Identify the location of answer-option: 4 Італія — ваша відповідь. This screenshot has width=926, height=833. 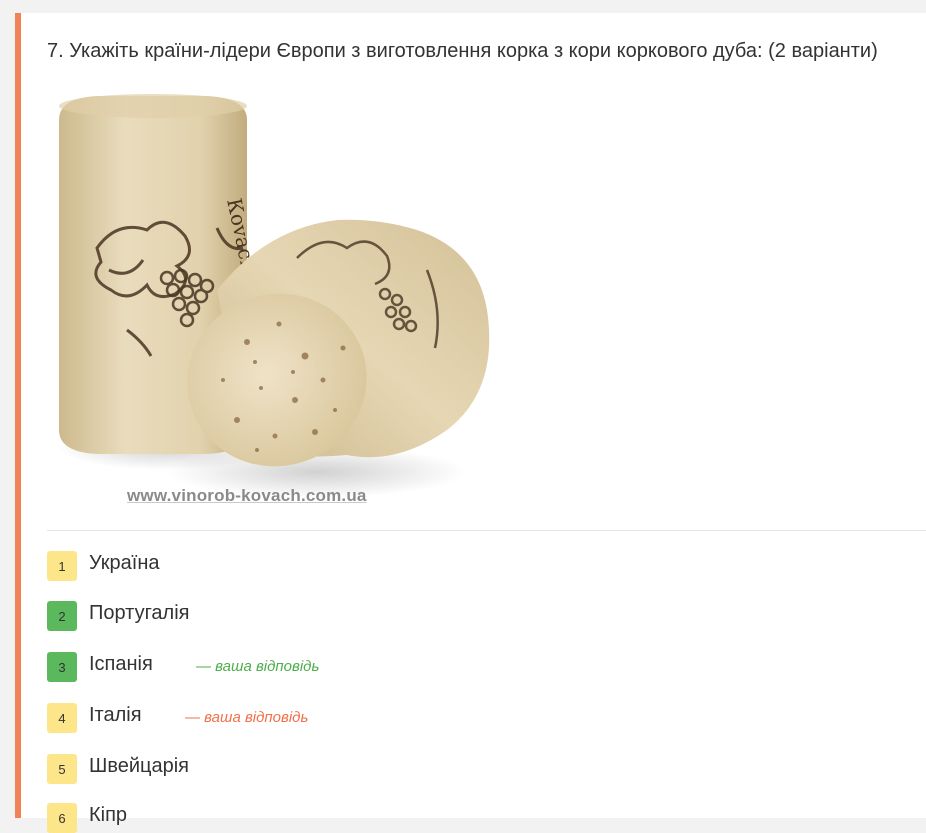
(477, 717).